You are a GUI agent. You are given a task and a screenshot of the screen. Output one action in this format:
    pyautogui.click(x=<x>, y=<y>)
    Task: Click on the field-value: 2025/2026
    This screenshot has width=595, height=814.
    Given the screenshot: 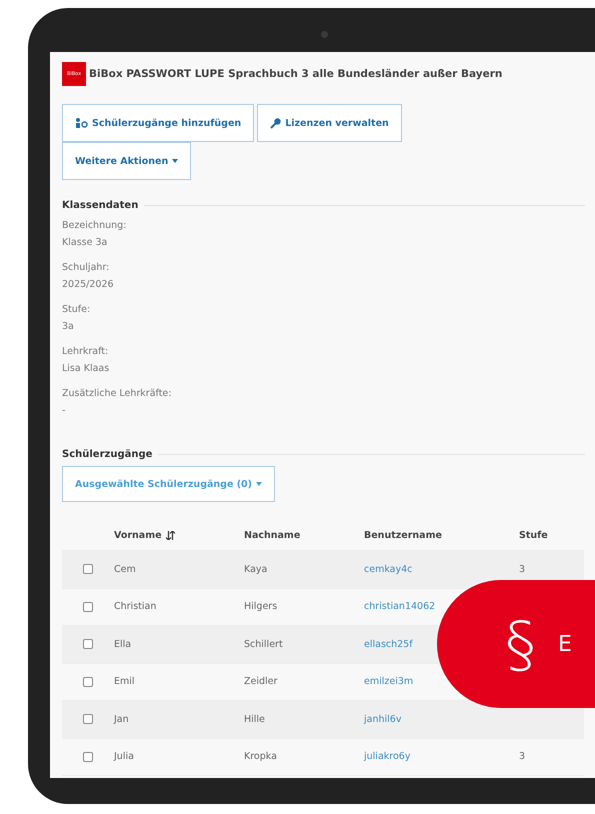 What is the action you would take?
    pyautogui.click(x=88, y=285)
    